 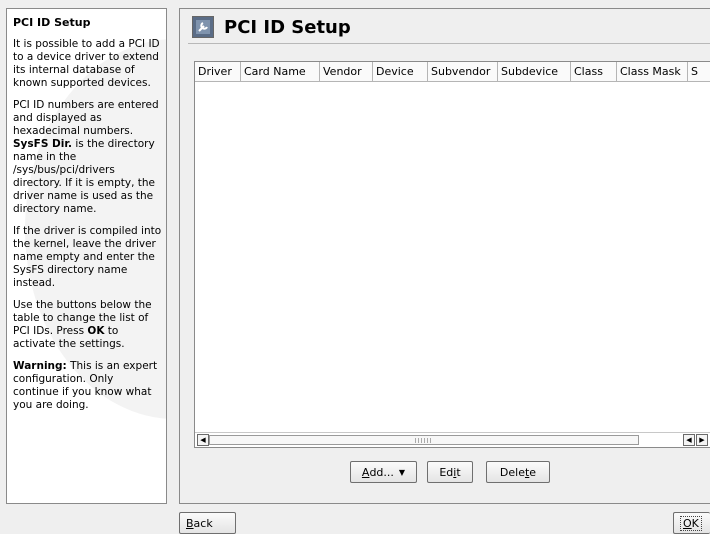 I want to click on help-title: PCI ID Setup, so click(x=52, y=22).